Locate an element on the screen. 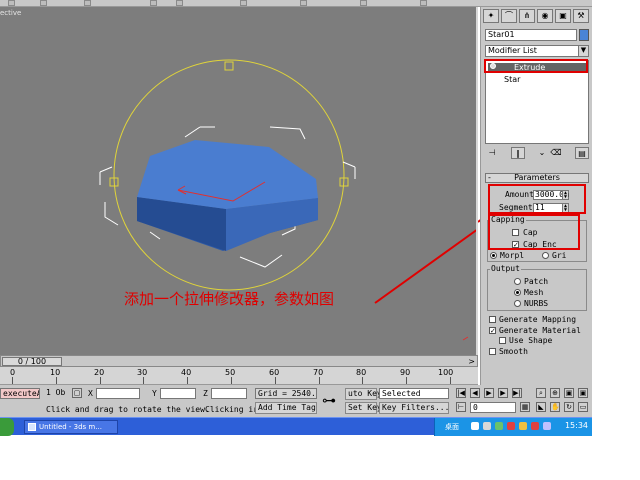 The width and height of the screenshot is (640, 480). pin-stack-icon: ⊣ is located at coordinates (492, 153).